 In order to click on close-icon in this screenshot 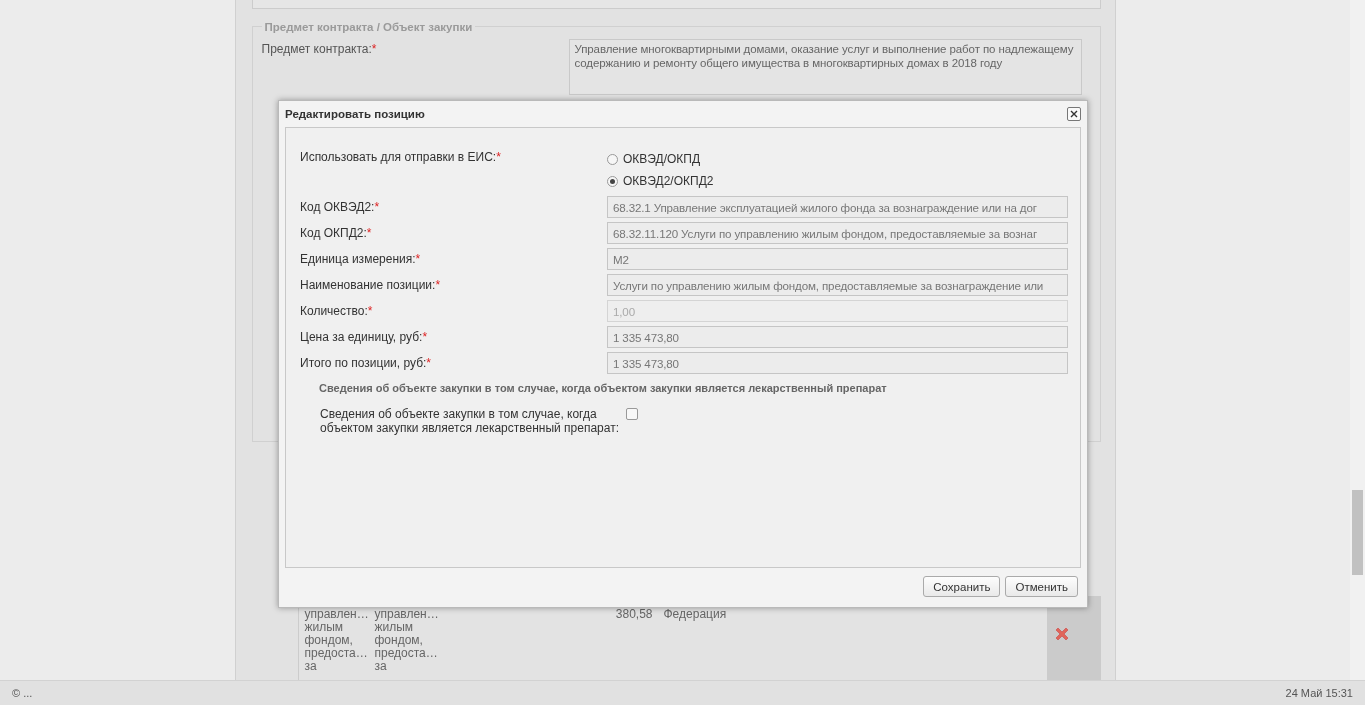, I will do `click(1074, 114)`.